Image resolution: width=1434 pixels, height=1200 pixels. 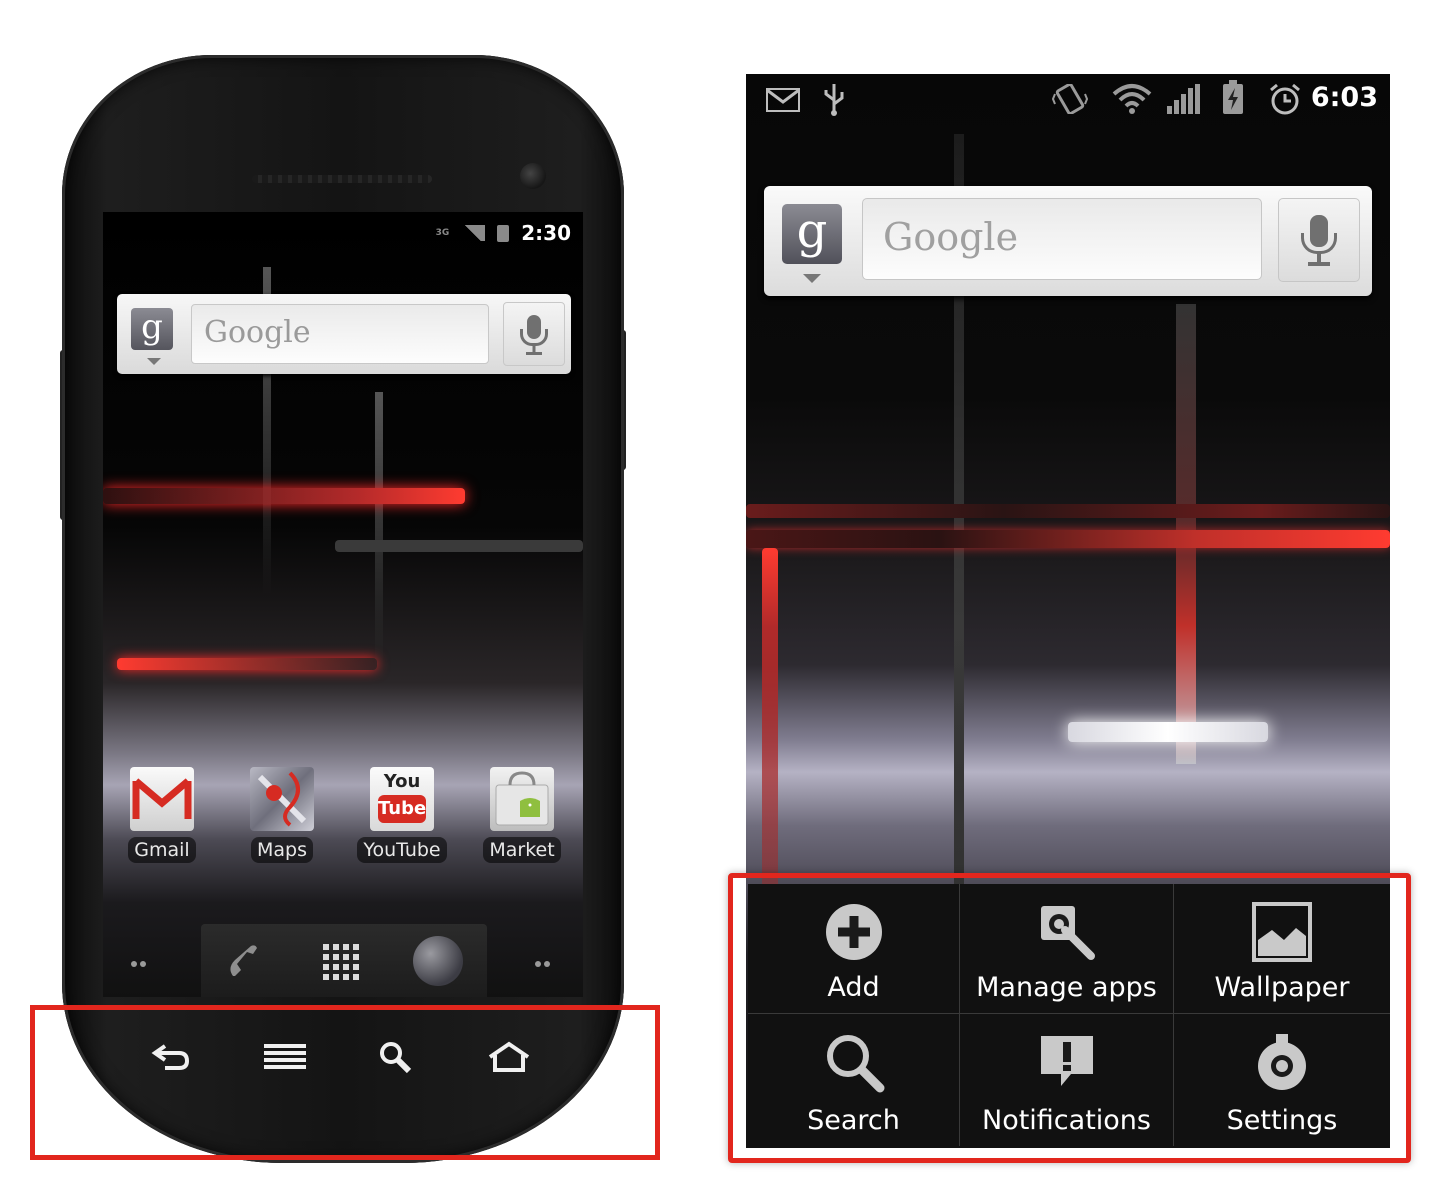 I want to click on maps-icon, so click(x=282, y=799).